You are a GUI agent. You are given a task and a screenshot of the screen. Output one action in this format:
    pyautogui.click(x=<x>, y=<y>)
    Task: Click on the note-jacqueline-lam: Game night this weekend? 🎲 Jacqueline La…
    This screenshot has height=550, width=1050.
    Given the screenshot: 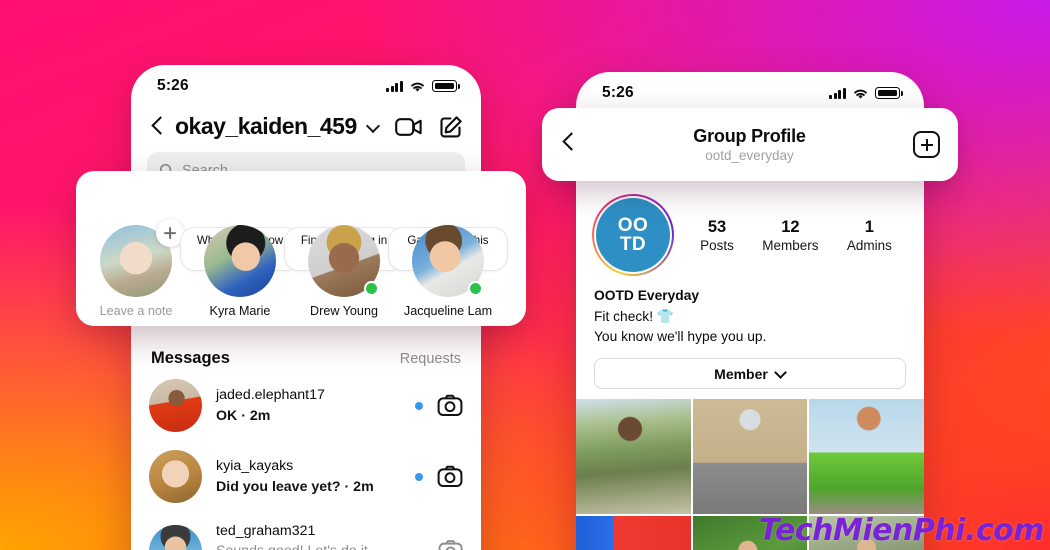 What is the action you would take?
    pyautogui.click(x=448, y=275)
    